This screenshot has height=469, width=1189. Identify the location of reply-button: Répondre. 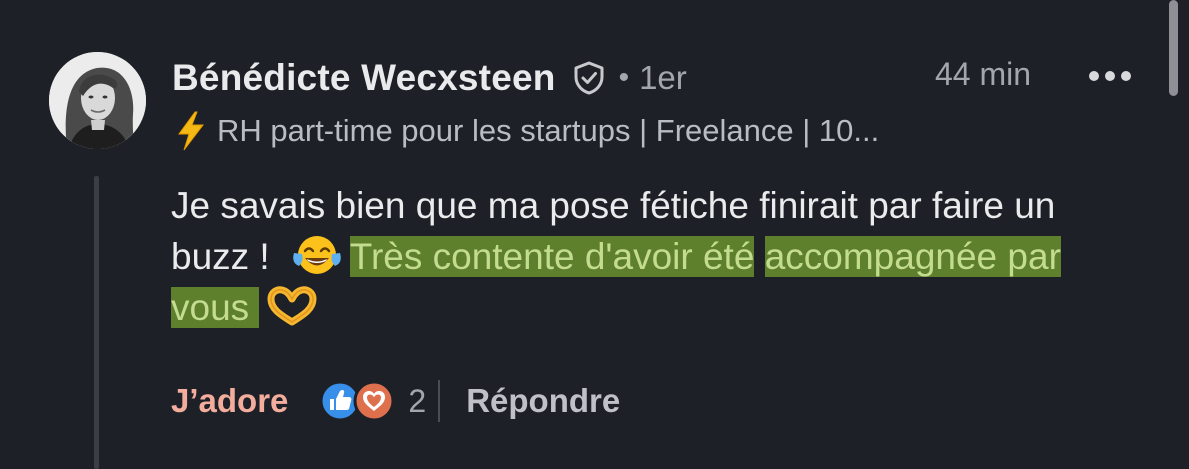
(543, 401).